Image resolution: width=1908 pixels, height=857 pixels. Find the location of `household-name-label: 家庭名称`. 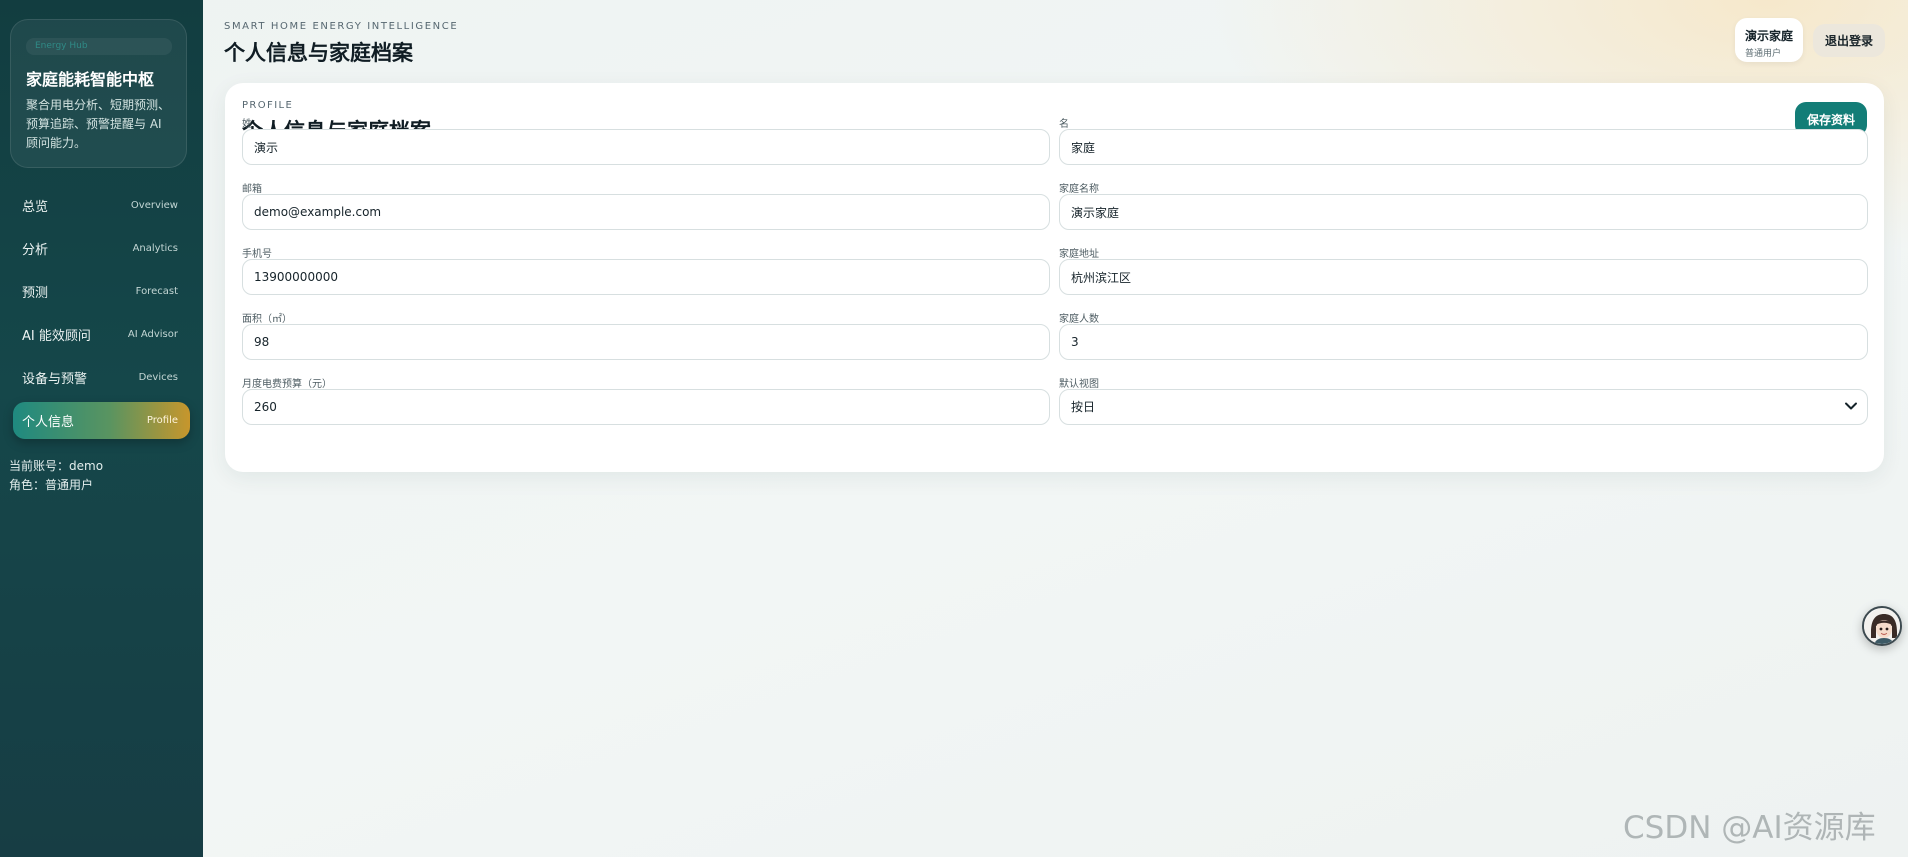

household-name-label: 家庭名称 is located at coordinates (1079, 189).